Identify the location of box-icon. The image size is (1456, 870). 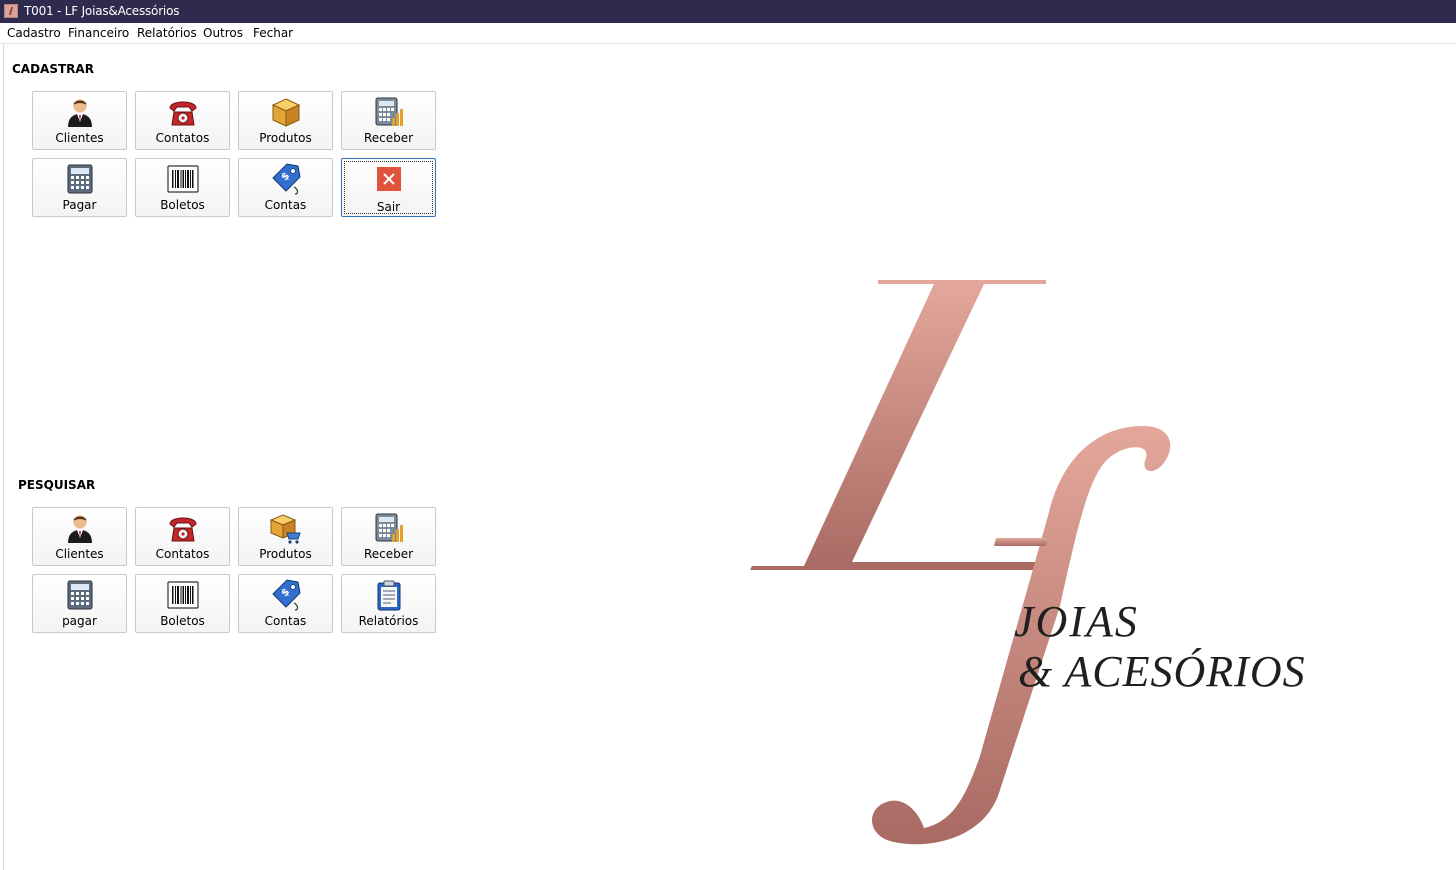
(286, 112).